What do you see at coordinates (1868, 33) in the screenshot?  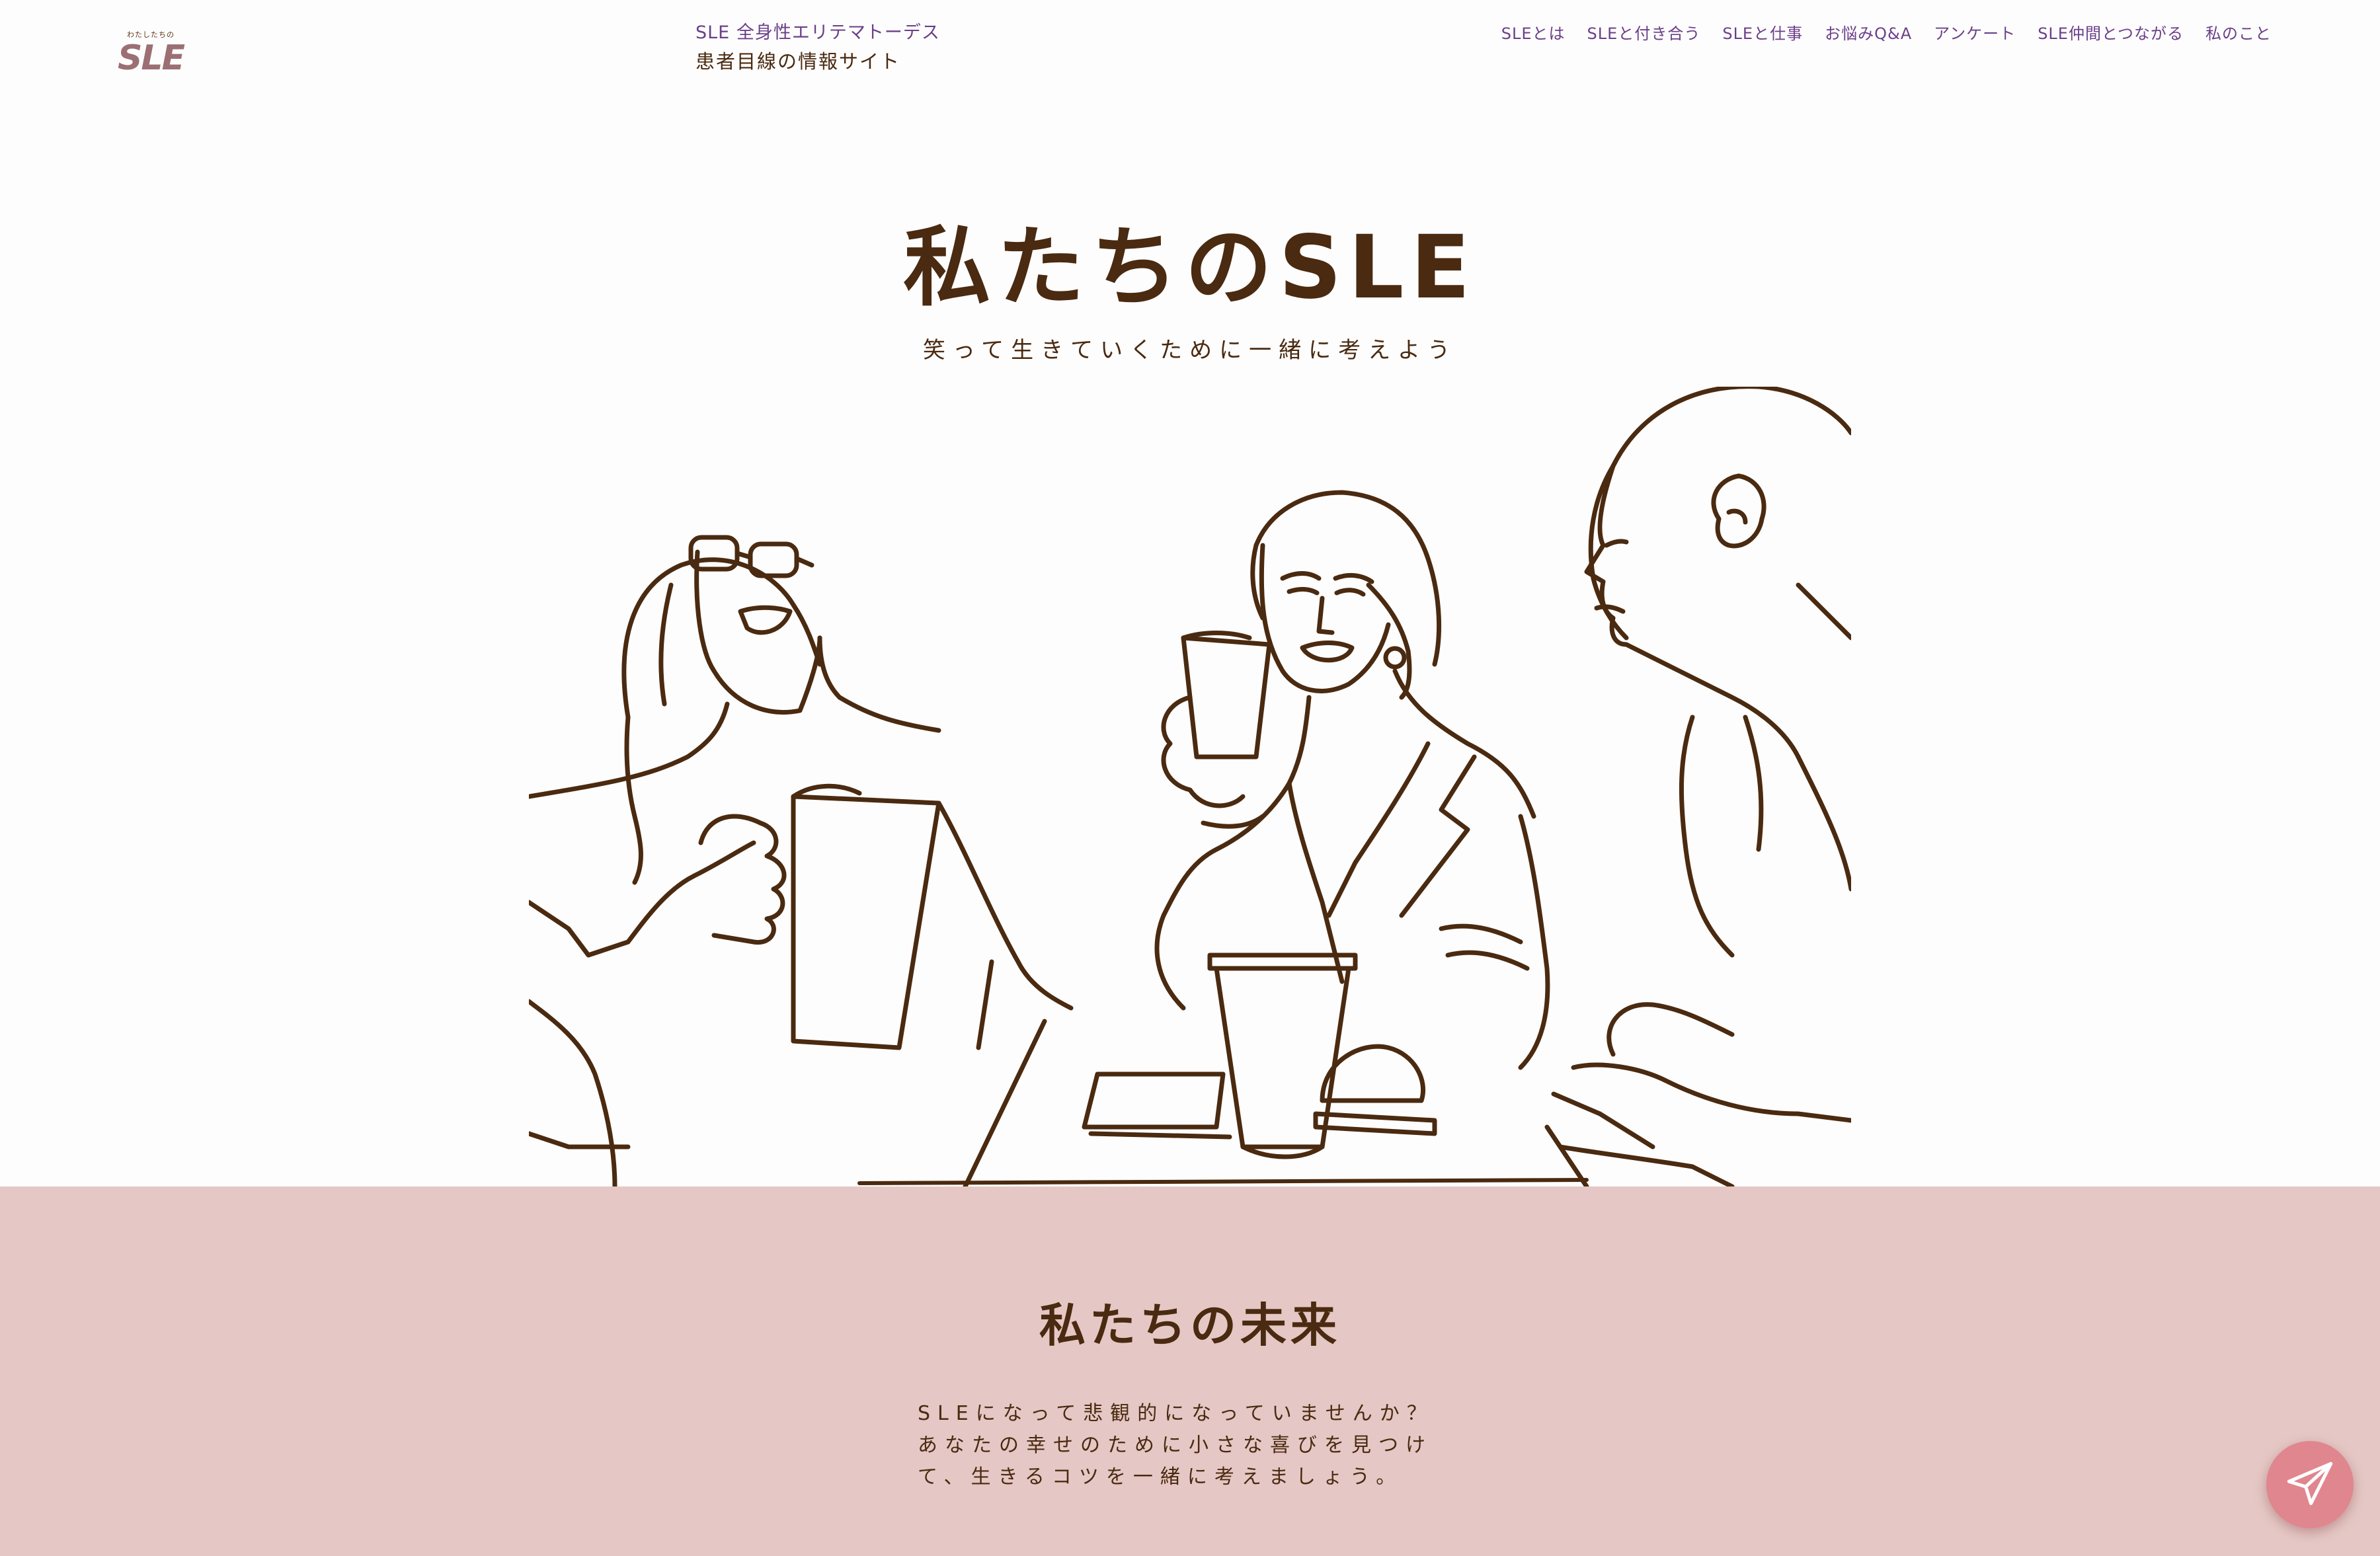 I see `nav-item-qa: お悩みQ&A` at bounding box center [1868, 33].